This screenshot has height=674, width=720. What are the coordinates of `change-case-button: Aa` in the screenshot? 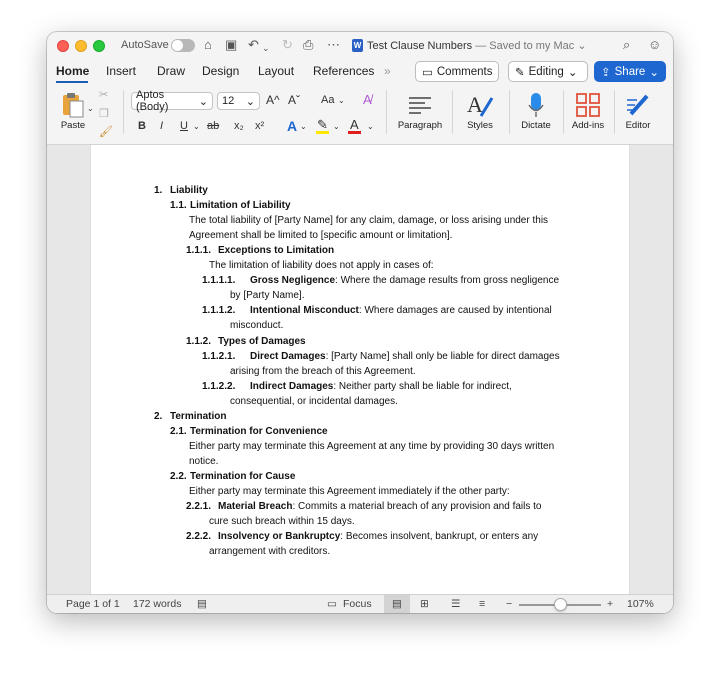 It's located at (327, 100).